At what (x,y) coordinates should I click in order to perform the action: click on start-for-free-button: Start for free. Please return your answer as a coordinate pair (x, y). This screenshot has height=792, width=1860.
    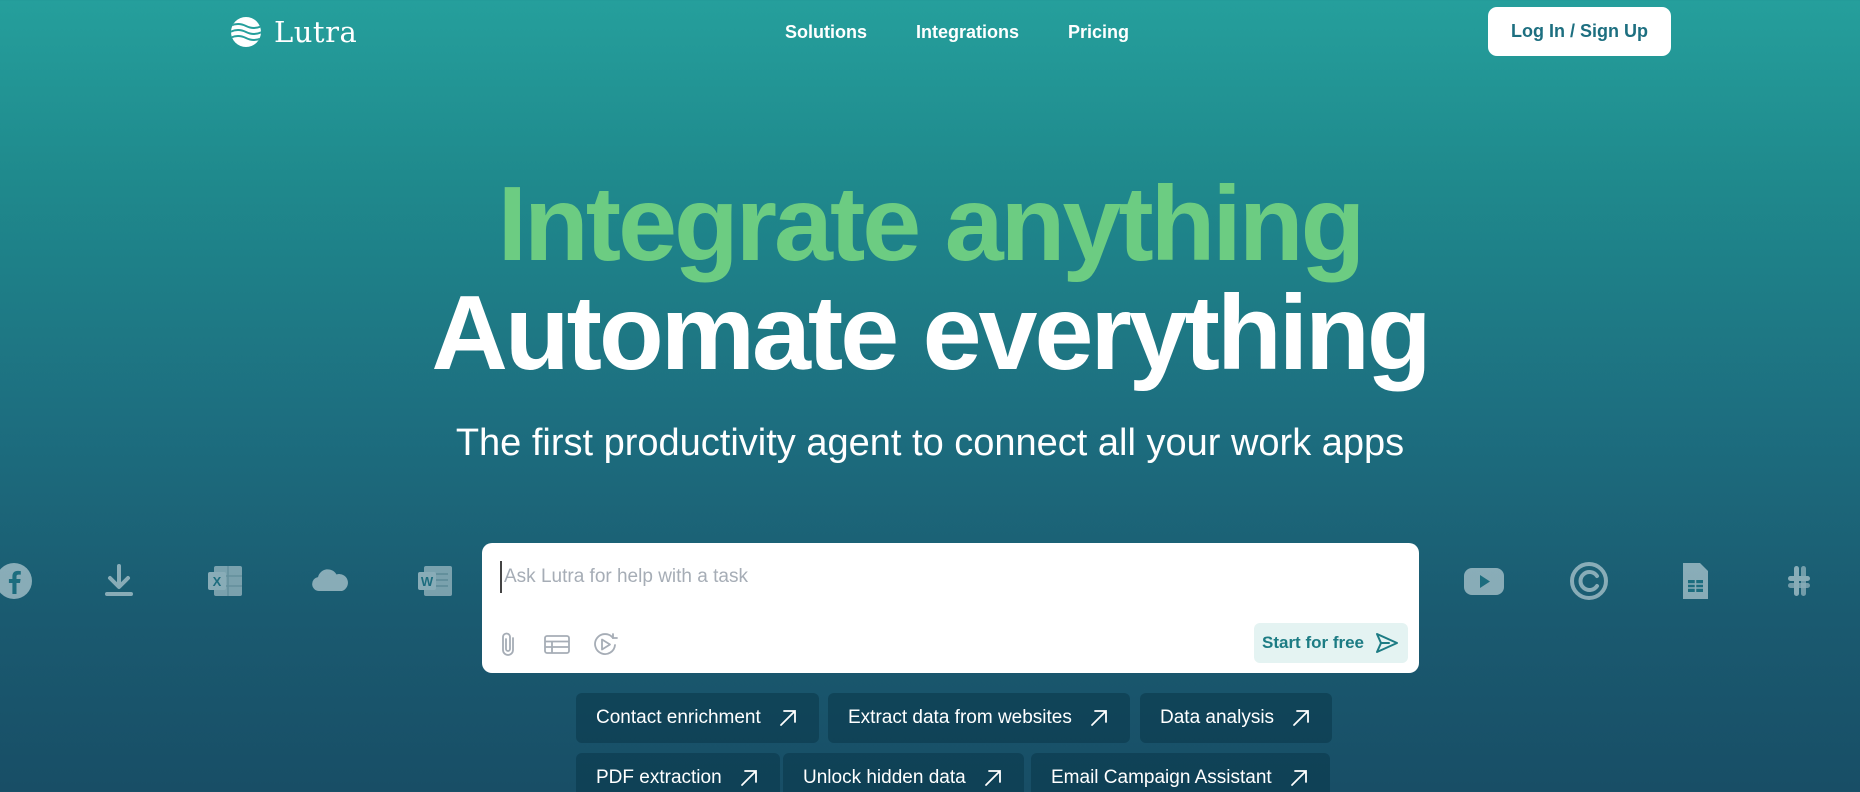
    Looking at the image, I should click on (1331, 643).